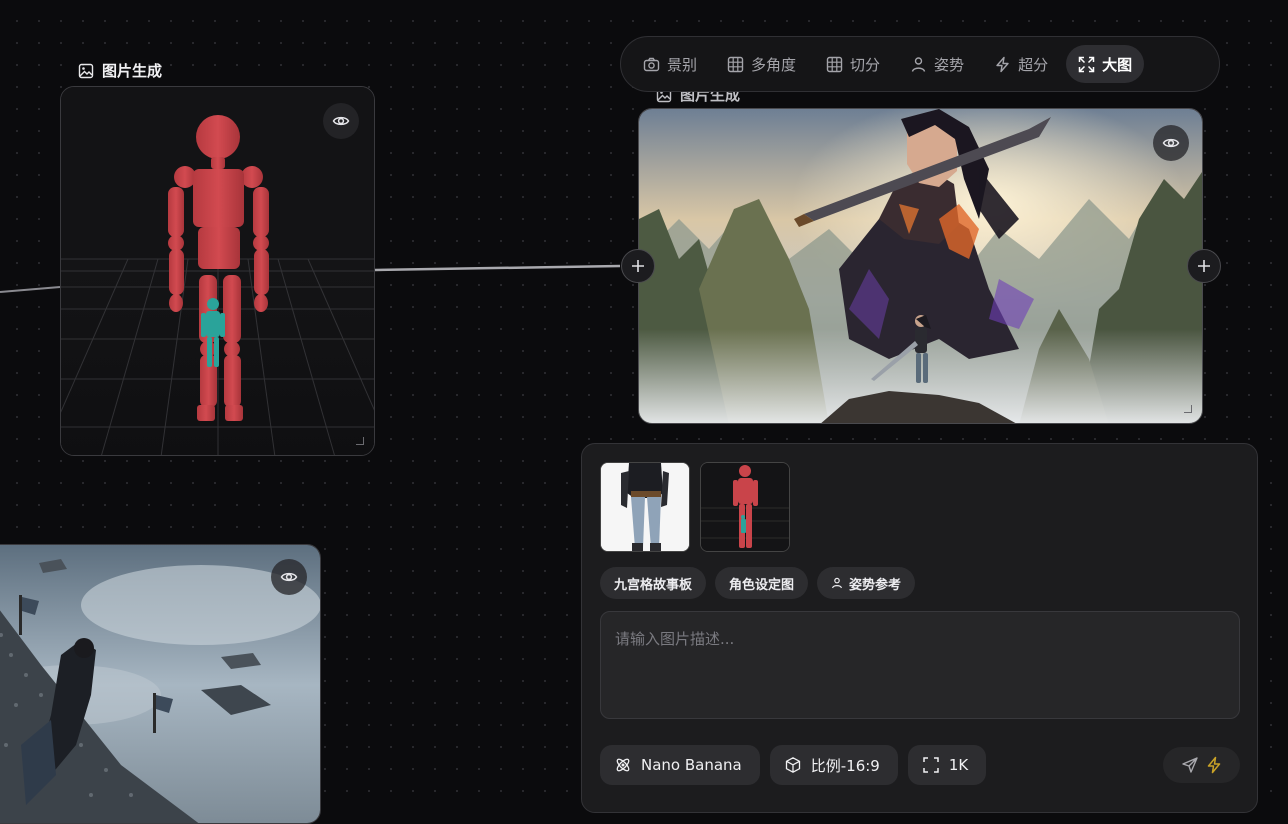  Describe the element at coordinates (682, 64) in the screenshot. I see `tab-shot-scale-label: 景别` at that location.